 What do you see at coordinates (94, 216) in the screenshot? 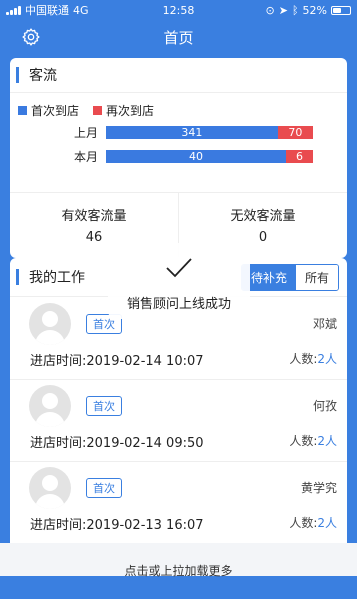
I see `valid-traffic-label: 有效客流量` at bounding box center [94, 216].